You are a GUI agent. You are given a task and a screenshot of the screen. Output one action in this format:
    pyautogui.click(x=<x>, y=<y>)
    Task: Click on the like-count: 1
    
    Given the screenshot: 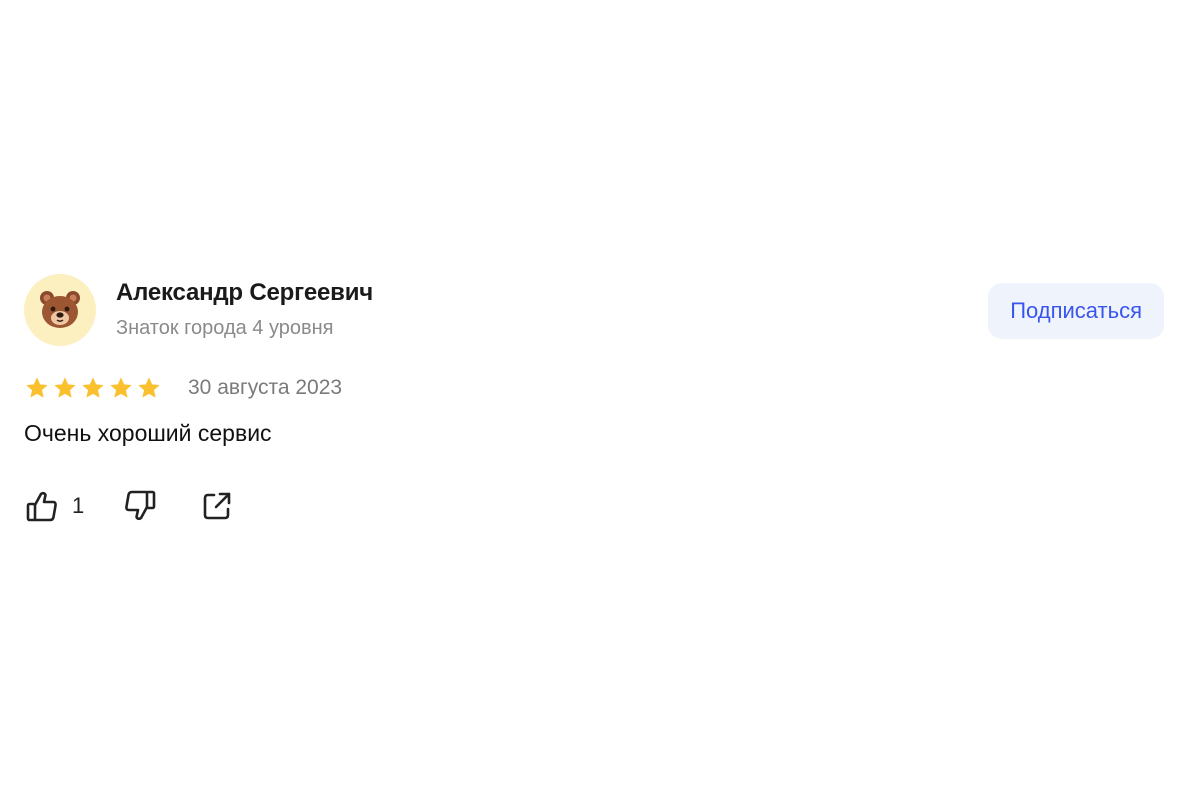 What is the action you would take?
    pyautogui.click(x=78, y=505)
    